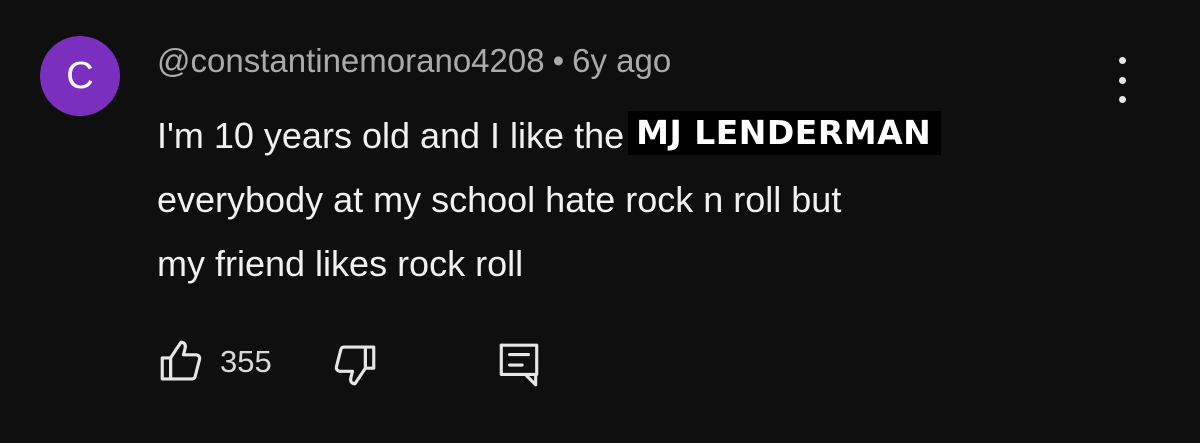 The image size is (1200, 443). What do you see at coordinates (785, 133) in the screenshot?
I see `overlay-label: MJ LENDERMAN` at bounding box center [785, 133].